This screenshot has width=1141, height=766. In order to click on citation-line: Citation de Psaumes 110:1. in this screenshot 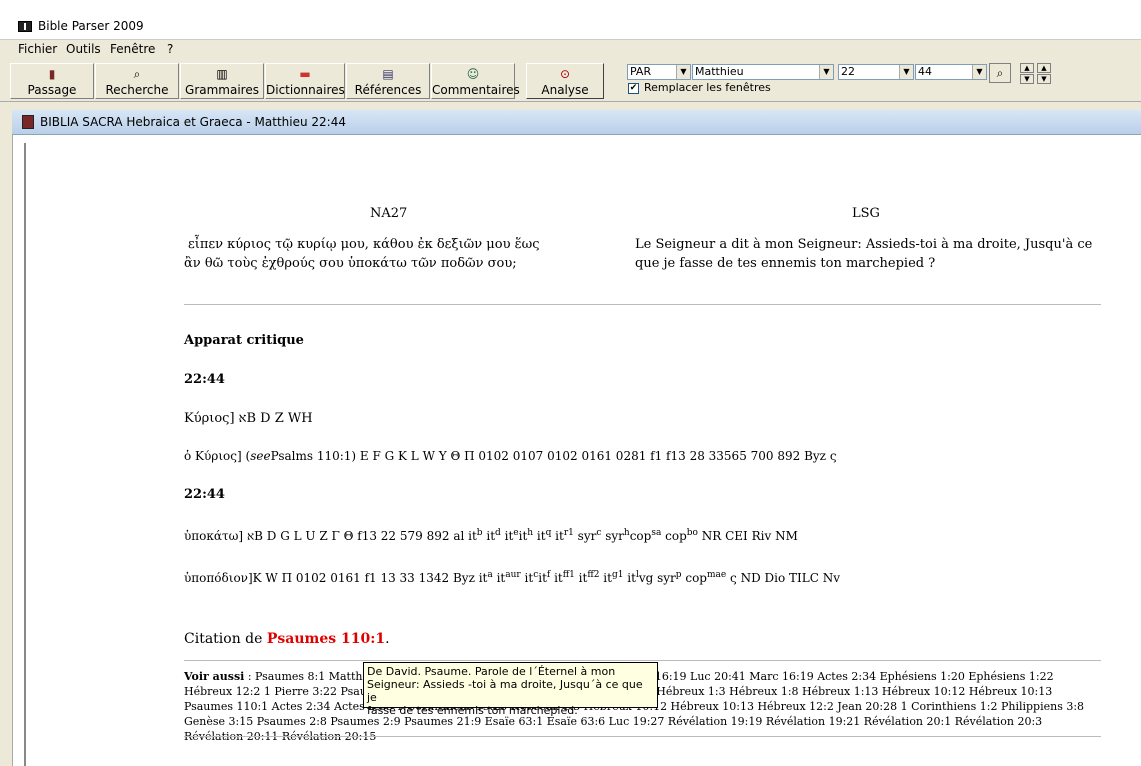, I will do `click(287, 639)`.